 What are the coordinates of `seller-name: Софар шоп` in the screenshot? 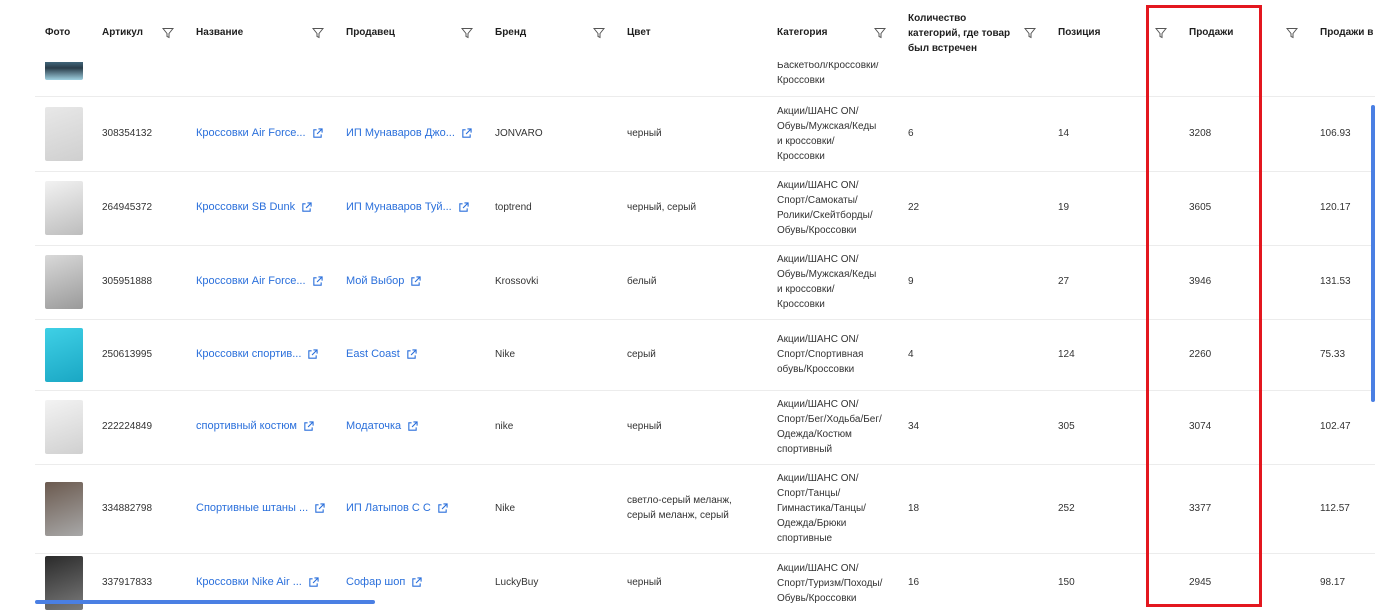 It's located at (375, 582).